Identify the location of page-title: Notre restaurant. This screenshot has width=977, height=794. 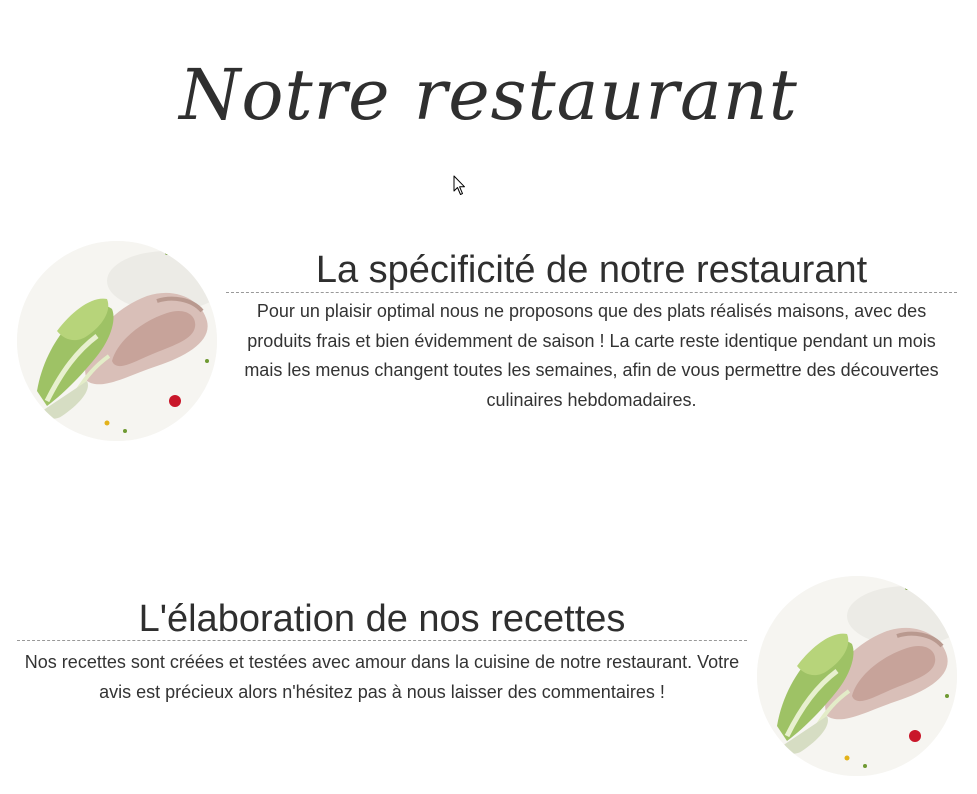
(488, 95).